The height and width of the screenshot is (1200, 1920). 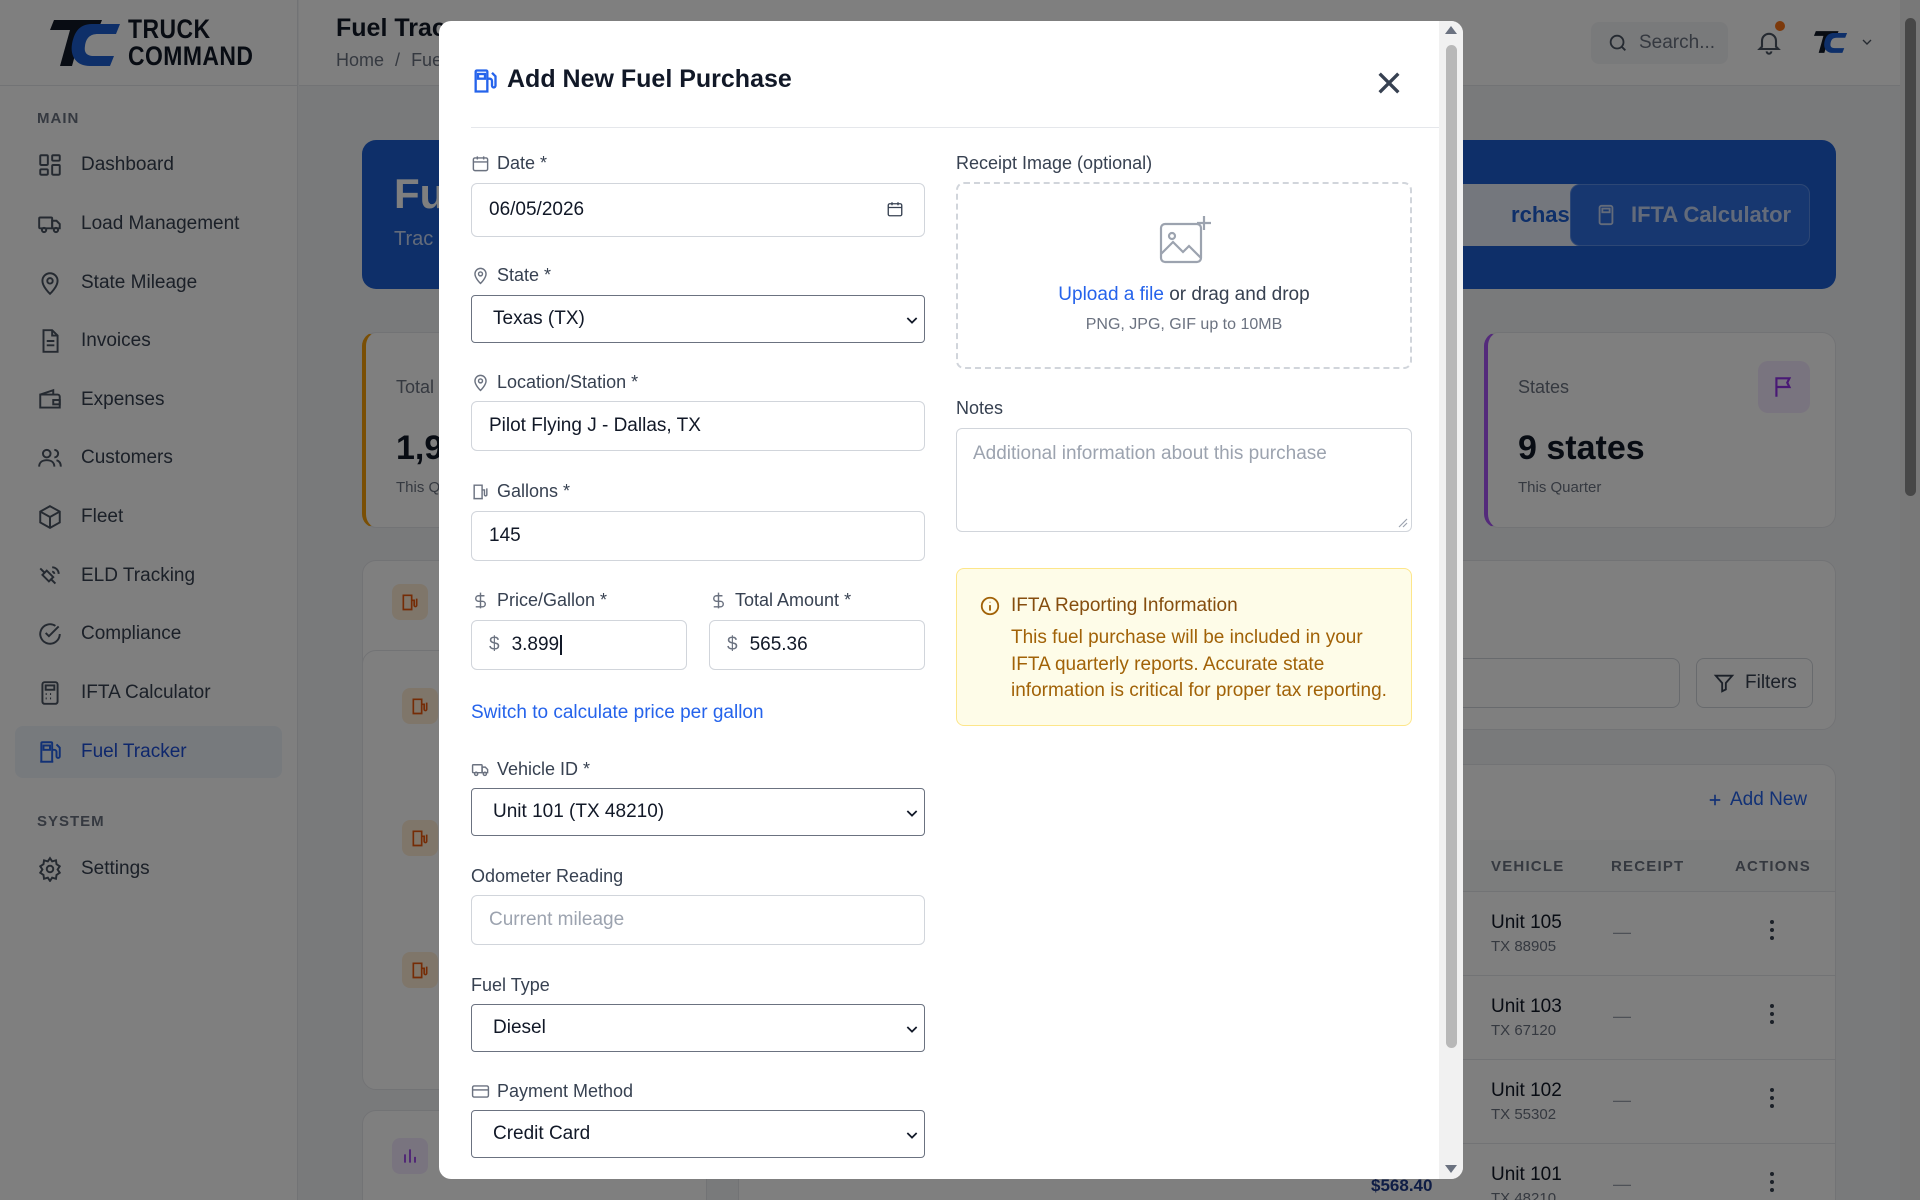 What do you see at coordinates (480, 1091) in the screenshot?
I see `credit-card-icon` at bounding box center [480, 1091].